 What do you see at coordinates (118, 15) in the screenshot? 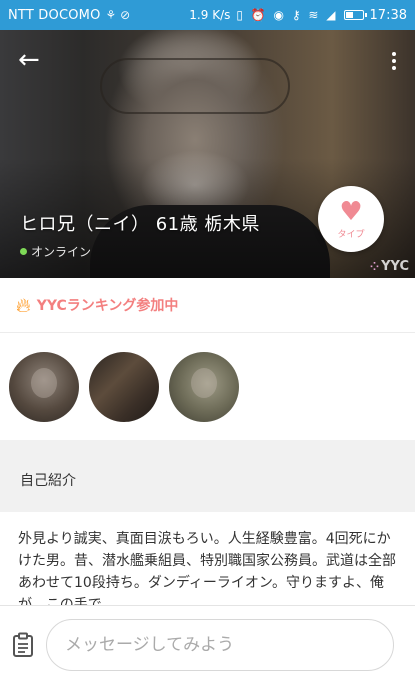
I see `carrier-status-icons: ⚘ ⊘` at bounding box center [118, 15].